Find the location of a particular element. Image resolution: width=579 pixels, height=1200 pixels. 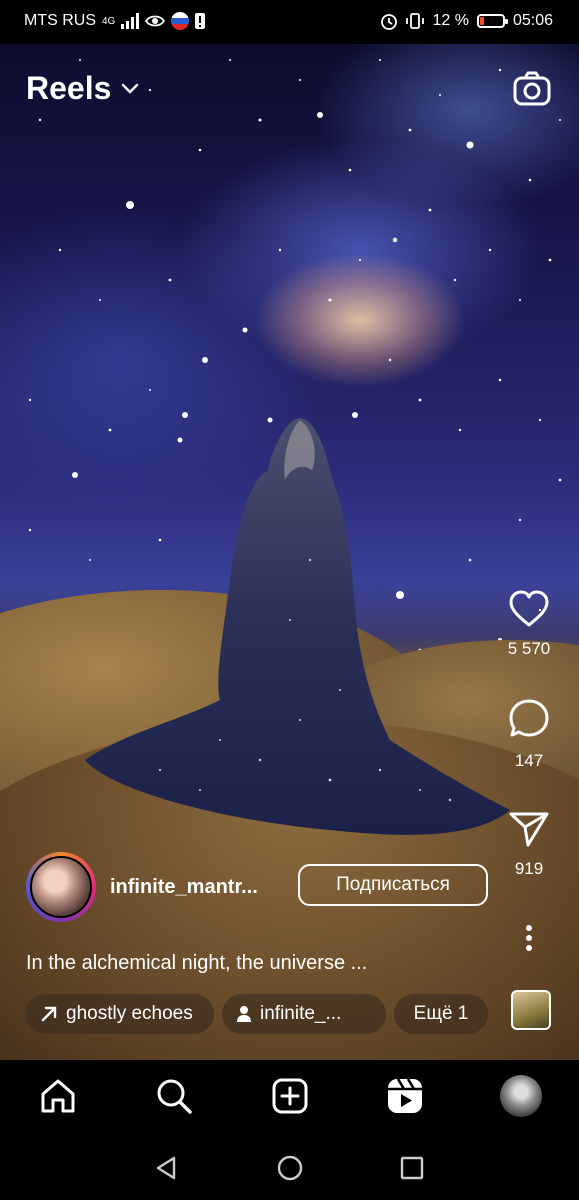

russia-flag-icon is located at coordinates (180, 21).